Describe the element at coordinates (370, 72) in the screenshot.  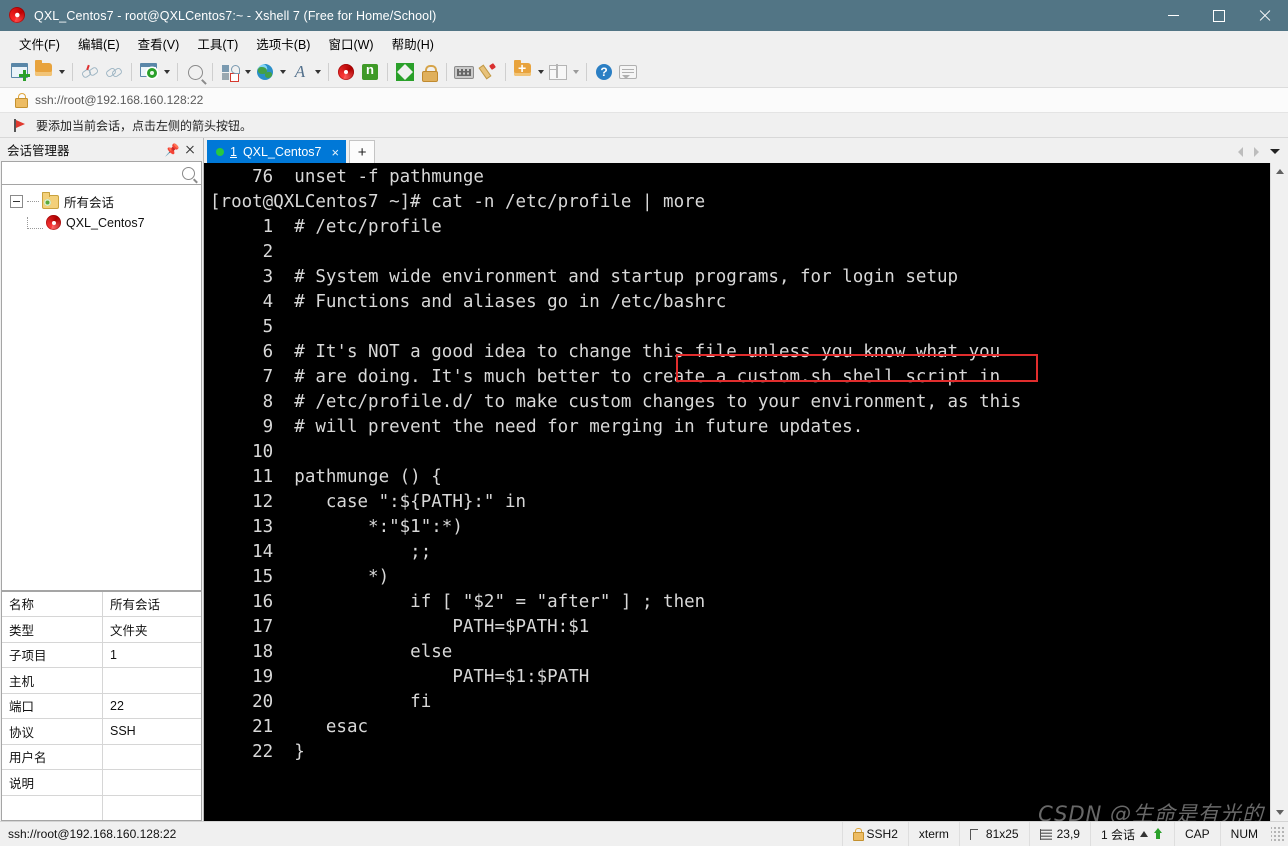
I see `xftp-icon` at that location.